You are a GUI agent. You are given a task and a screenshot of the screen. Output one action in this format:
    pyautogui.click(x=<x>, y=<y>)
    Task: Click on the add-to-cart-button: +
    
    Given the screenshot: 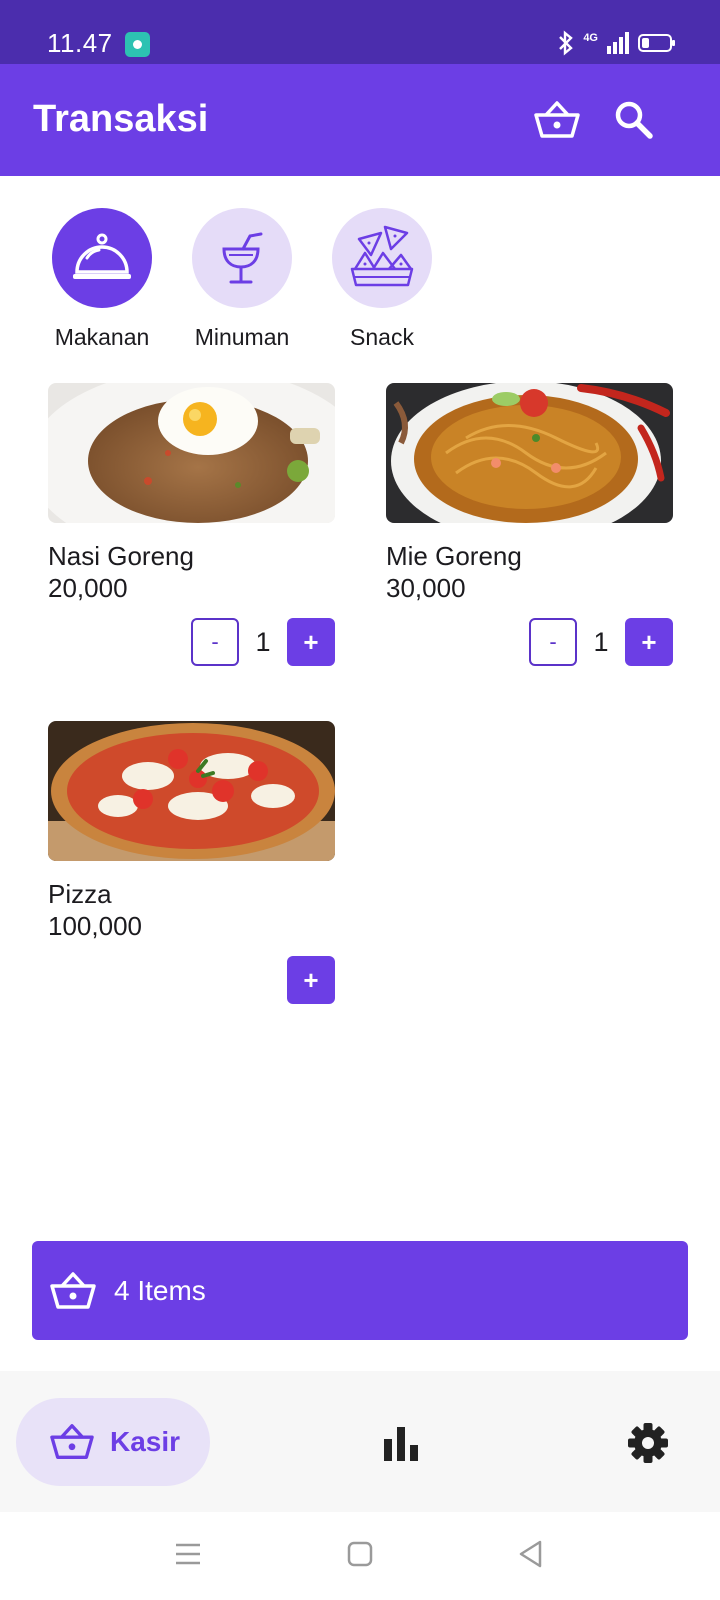 What is the action you would take?
    pyautogui.click(x=311, y=980)
    